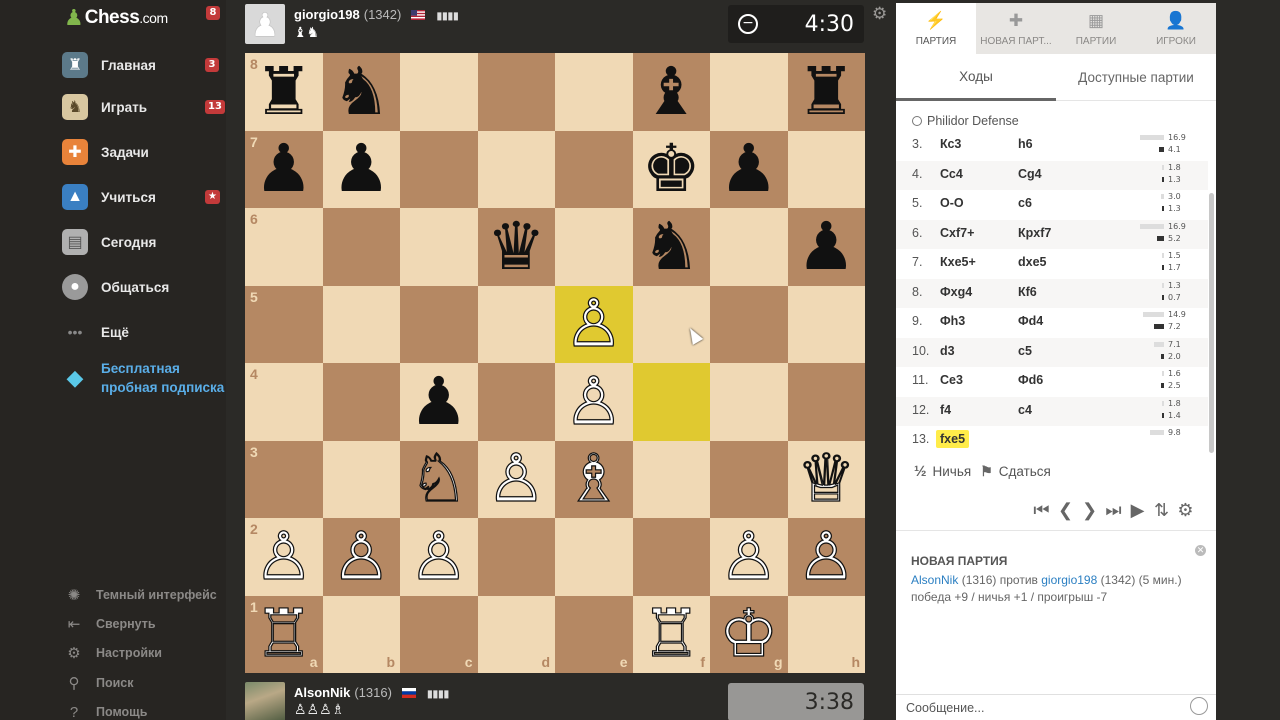  Describe the element at coordinates (594, 324) in the screenshot. I see `square-e5: ♙` at that location.